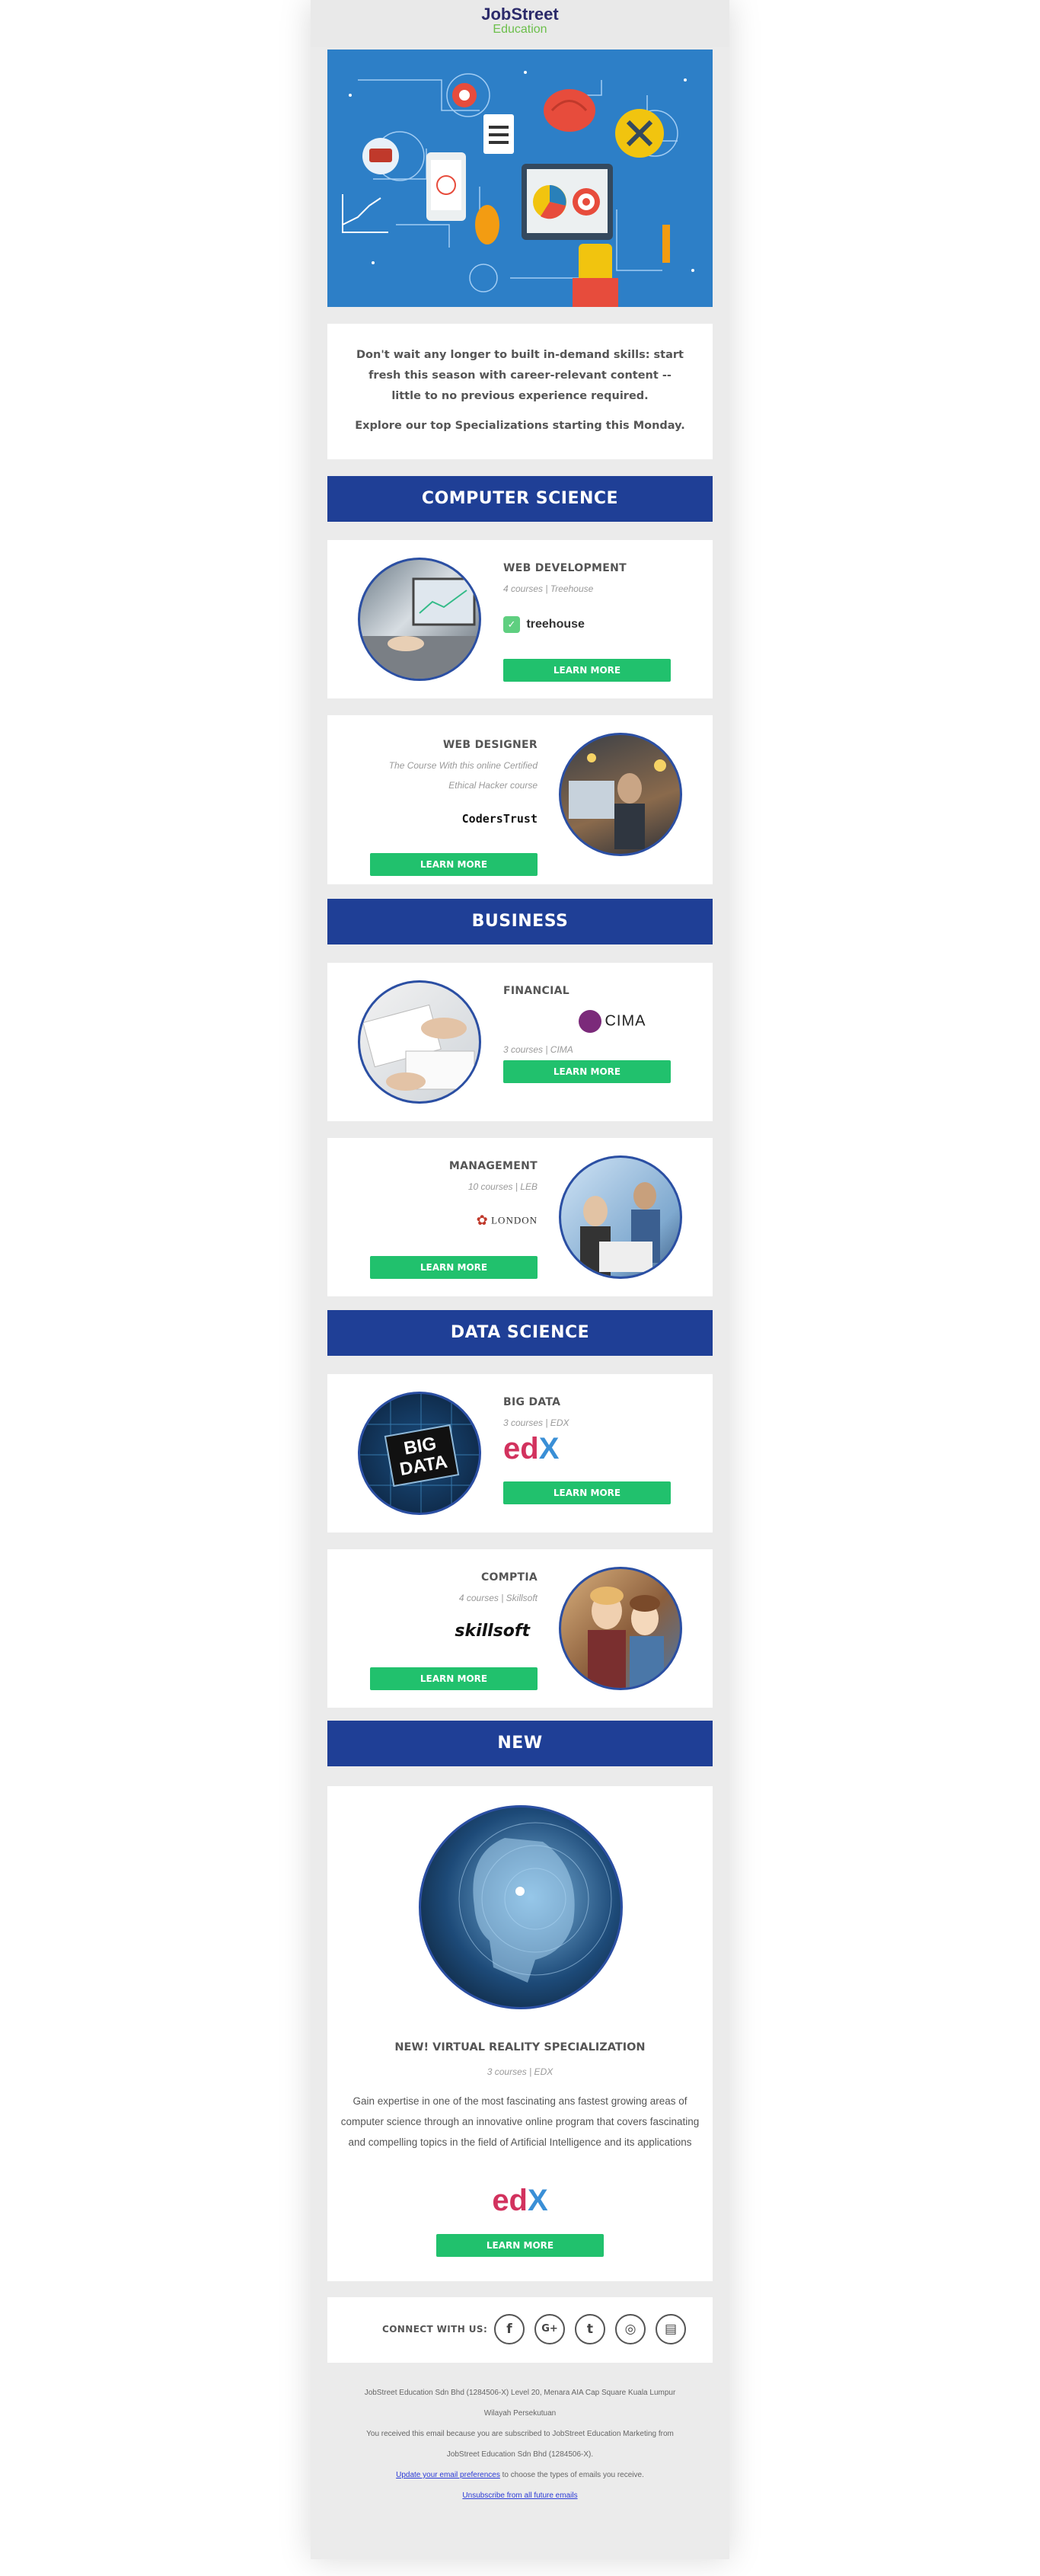 This screenshot has height=2576, width=1040. I want to click on london-logo: ✿ LONDON, so click(507, 1220).